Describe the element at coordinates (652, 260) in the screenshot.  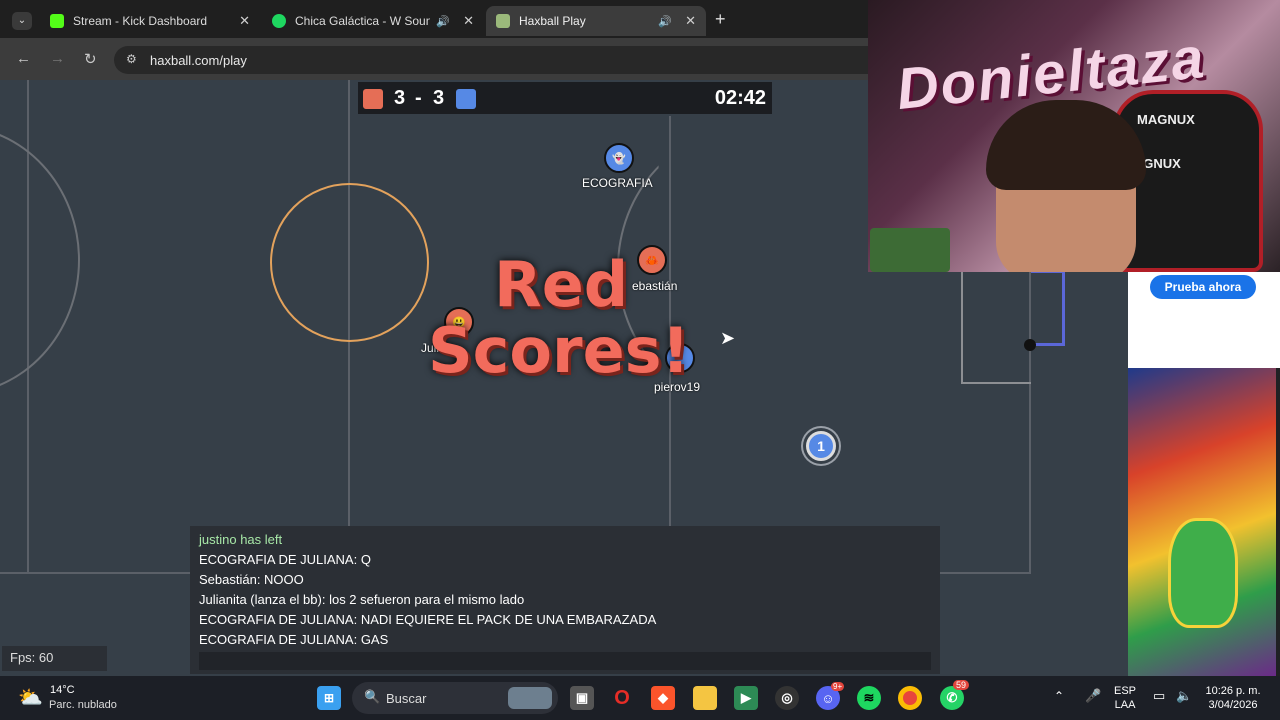
I see `player-sebastian: 🦀` at that location.